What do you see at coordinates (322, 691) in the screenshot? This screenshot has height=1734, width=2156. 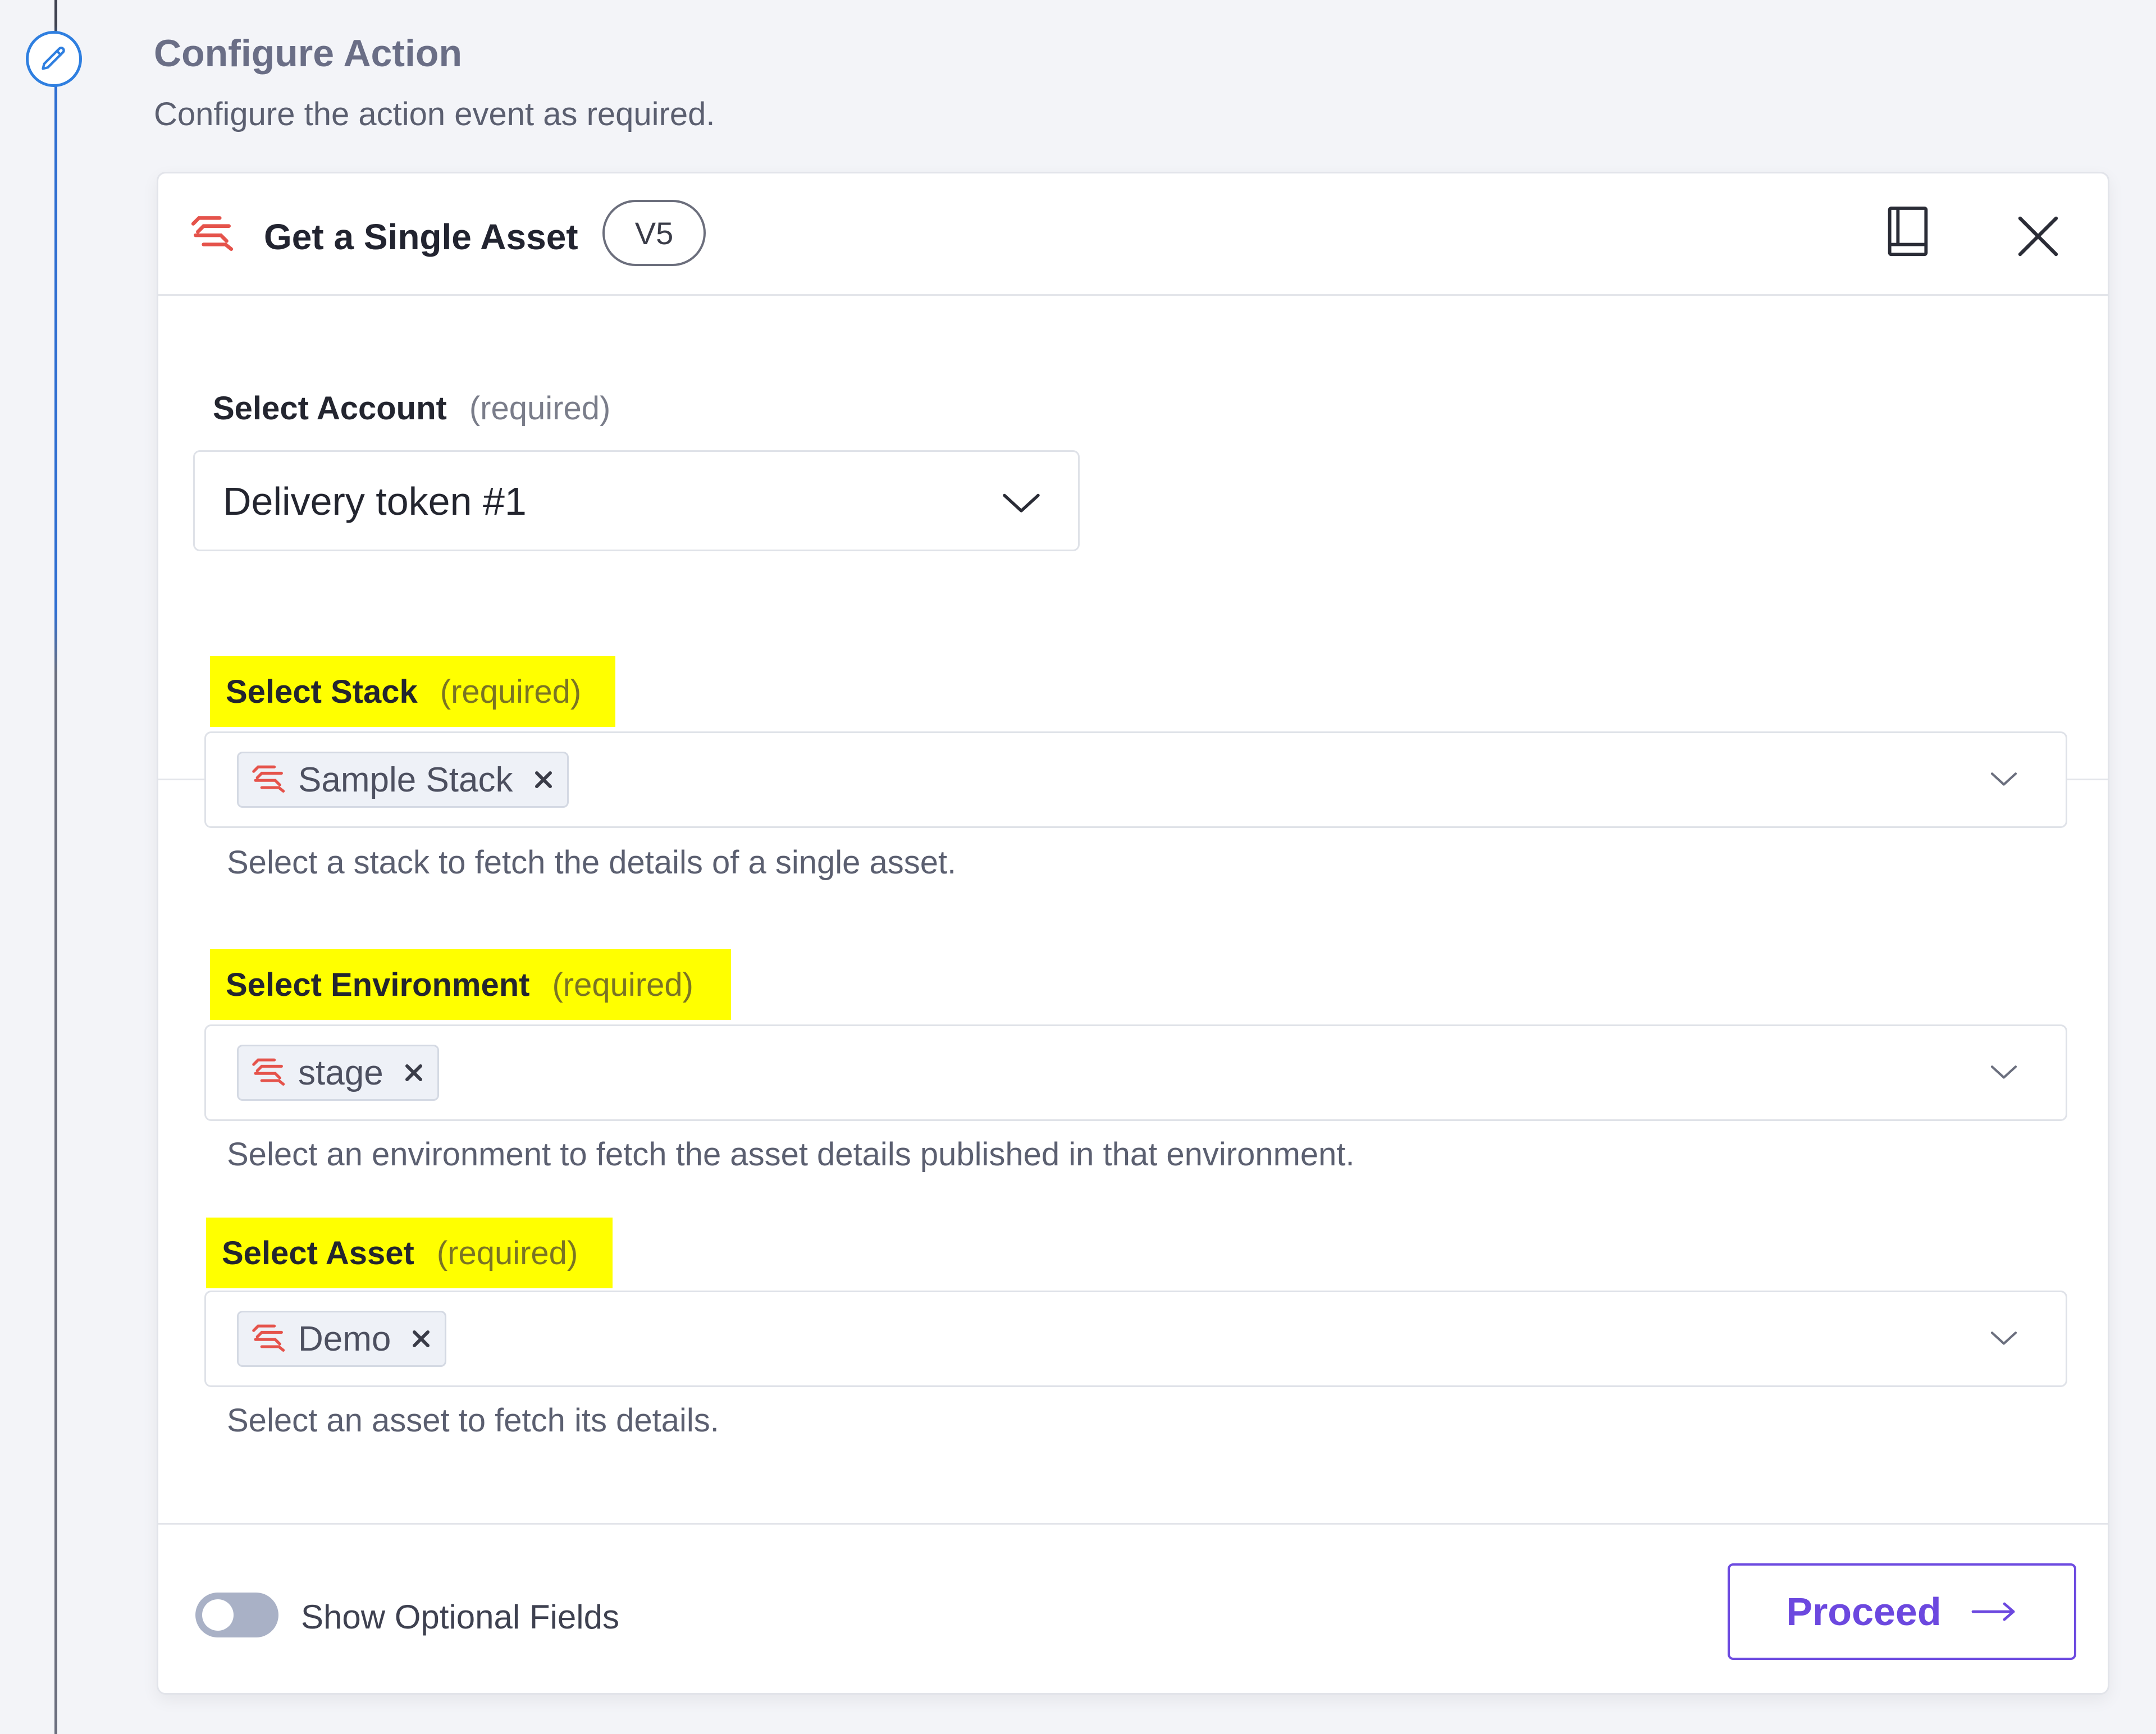 I see `stack-label-text: Select Stack` at bounding box center [322, 691].